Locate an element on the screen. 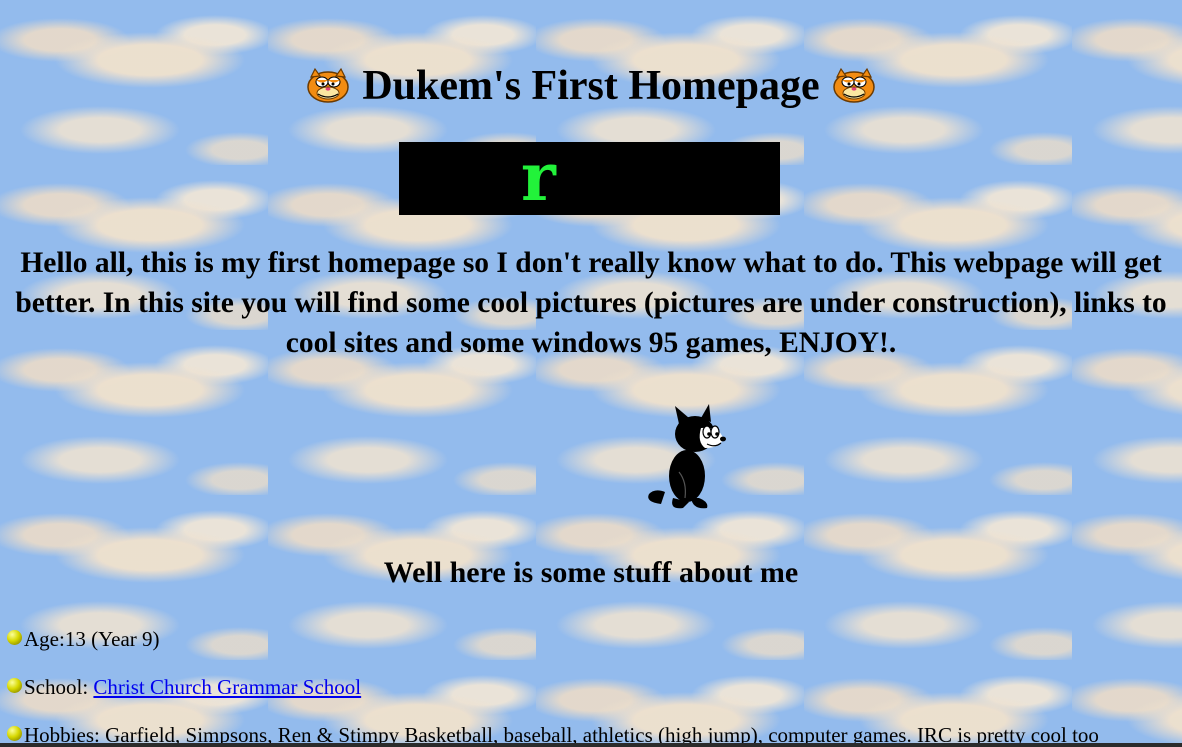  marquee-text: r is located at coordinates (538, 178).